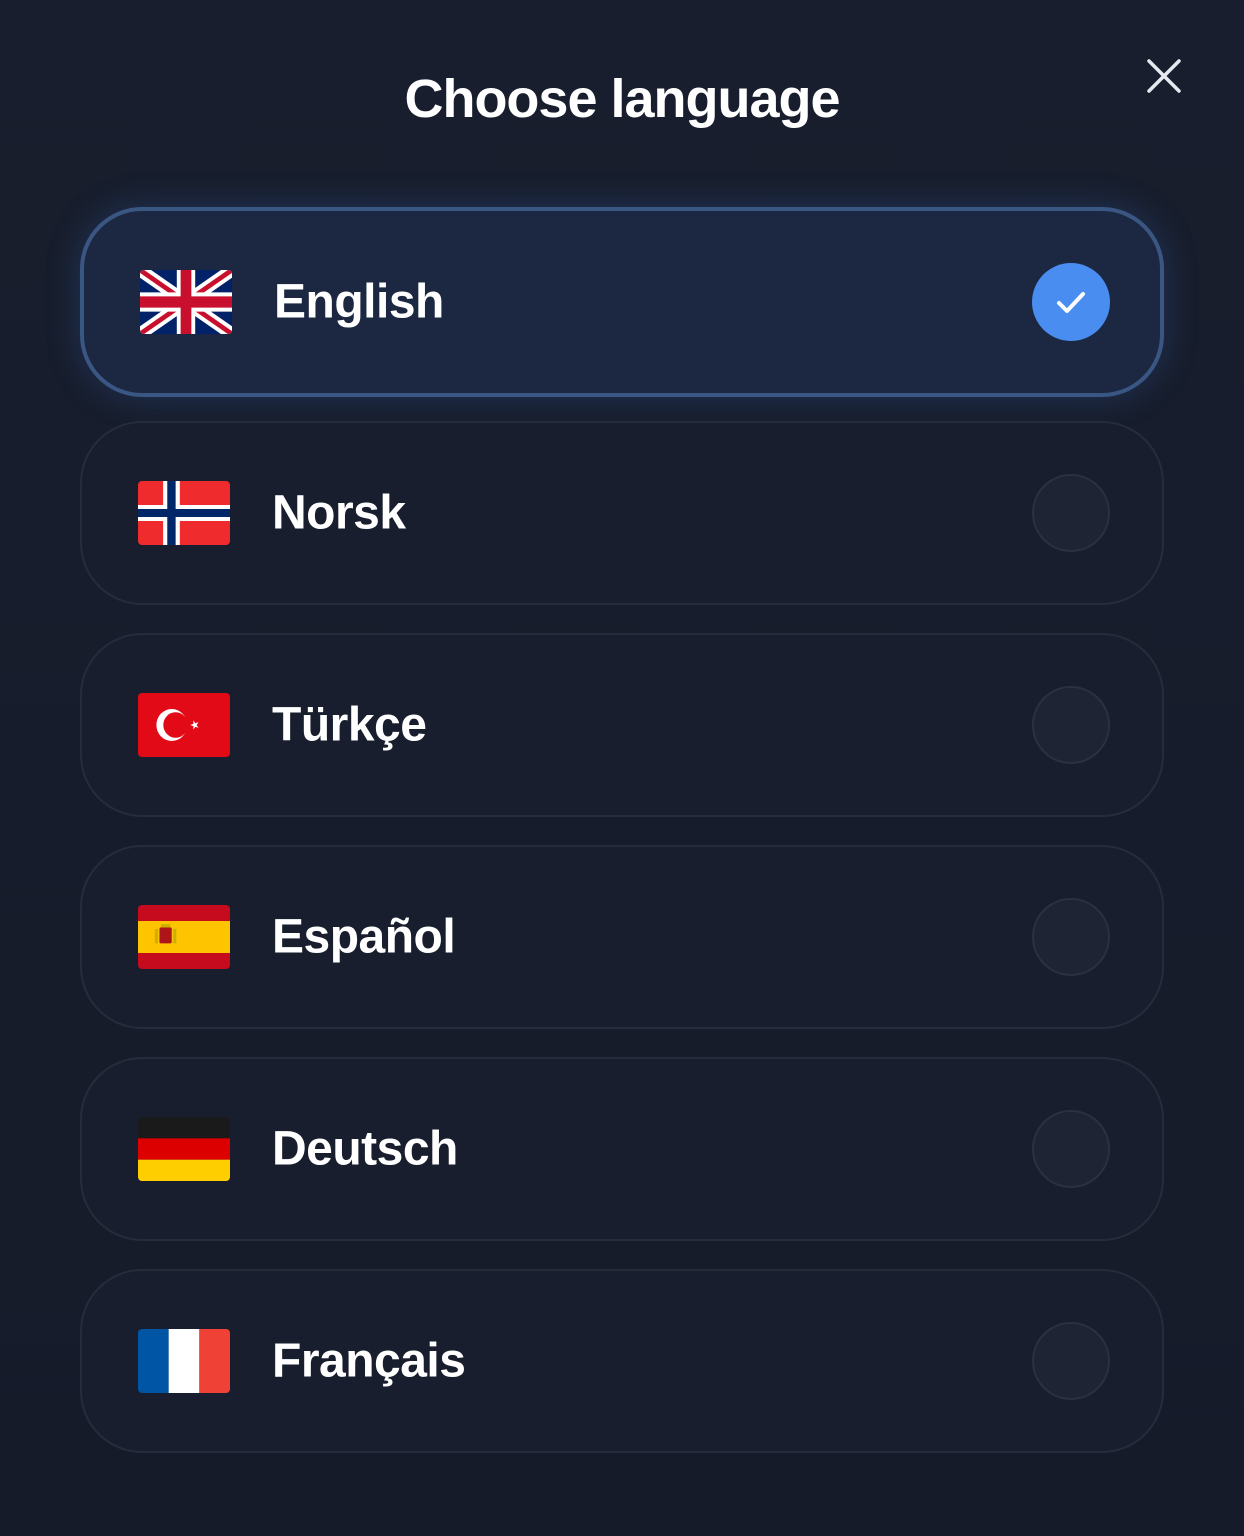 The width and height of the screenshot is (1244, 1536). What do you see at coordinates (622, 725) in the screenshot?
I see `language-option-turkce: Türkçe` at bounding box center [622, 725].